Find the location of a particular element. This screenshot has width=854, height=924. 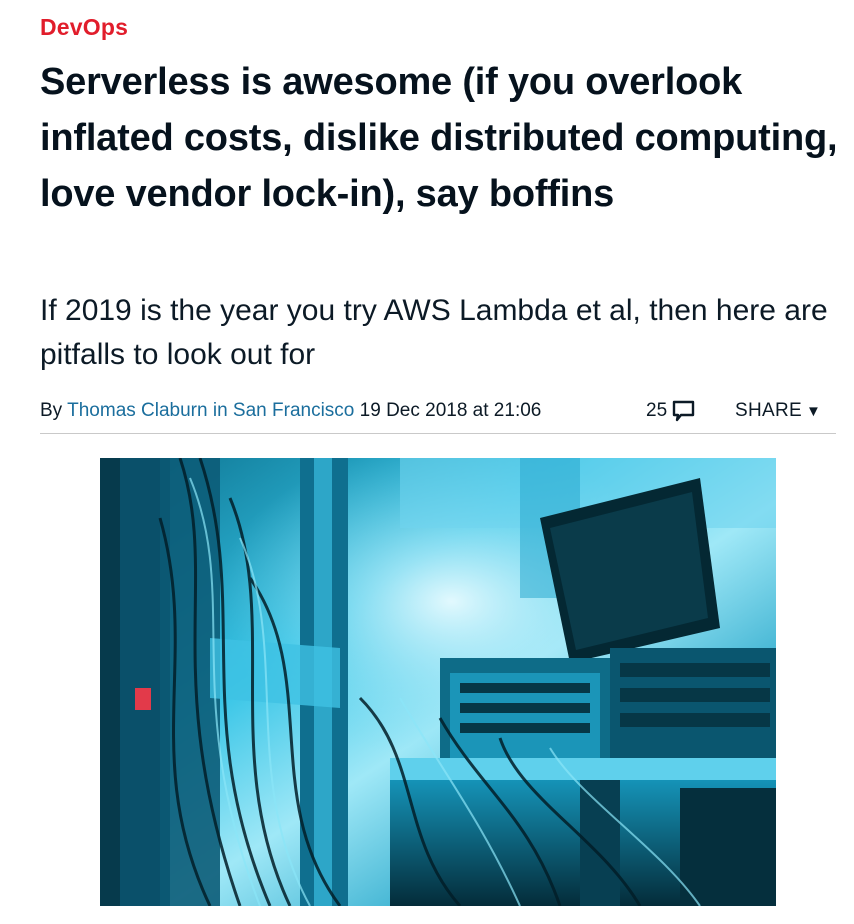

speech-bubble-icon is located at coordinates (684, 411).